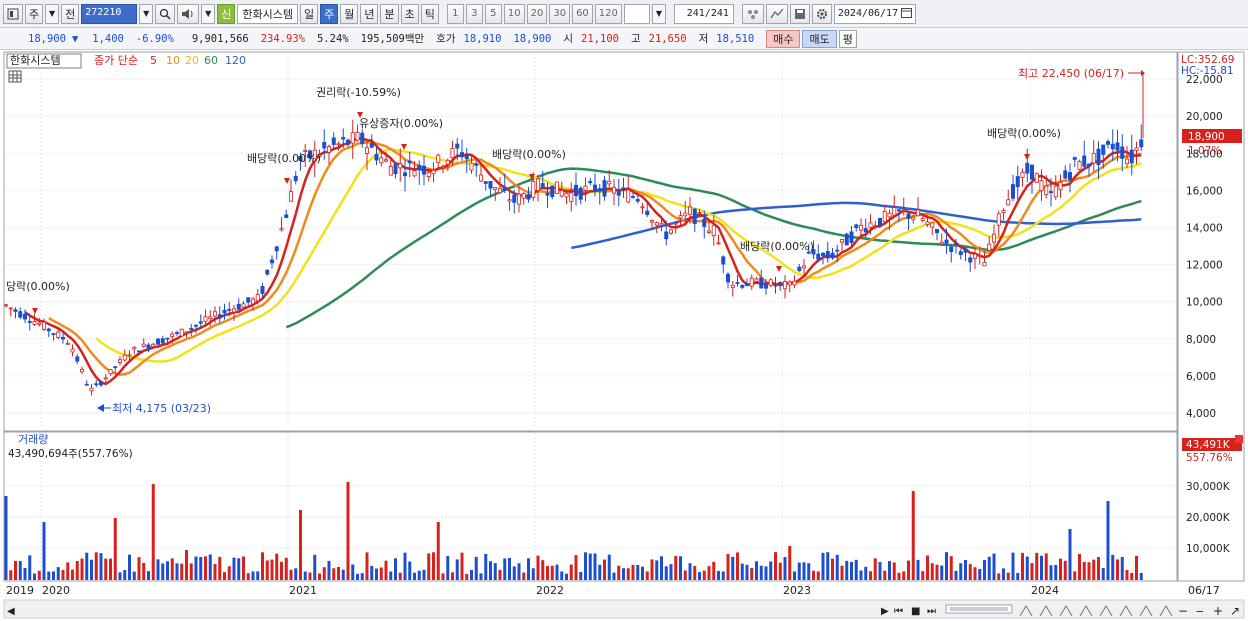 The height and width of the screenshot is (621, 1248). I want to click on zoom-out-icon: −, so click(1183, 611).